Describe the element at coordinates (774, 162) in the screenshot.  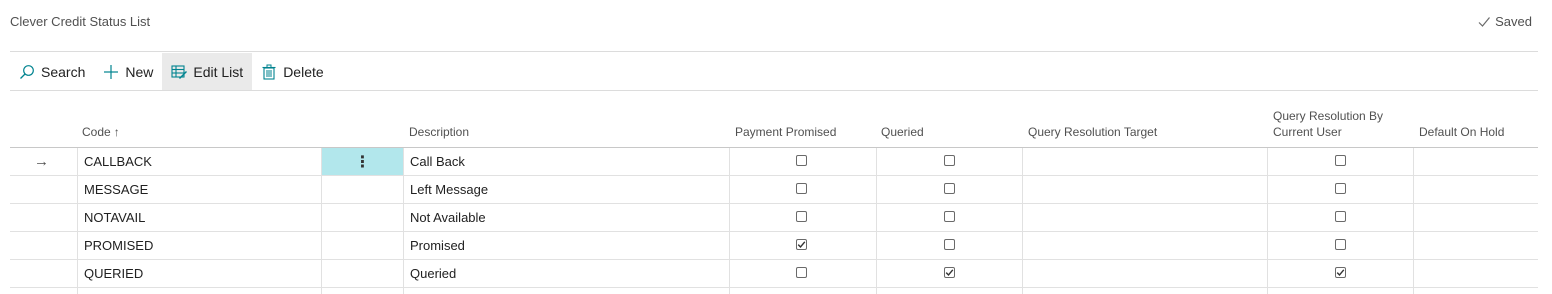
I see `table-row: → CALLBACK ⋮ Call Back` at that location.